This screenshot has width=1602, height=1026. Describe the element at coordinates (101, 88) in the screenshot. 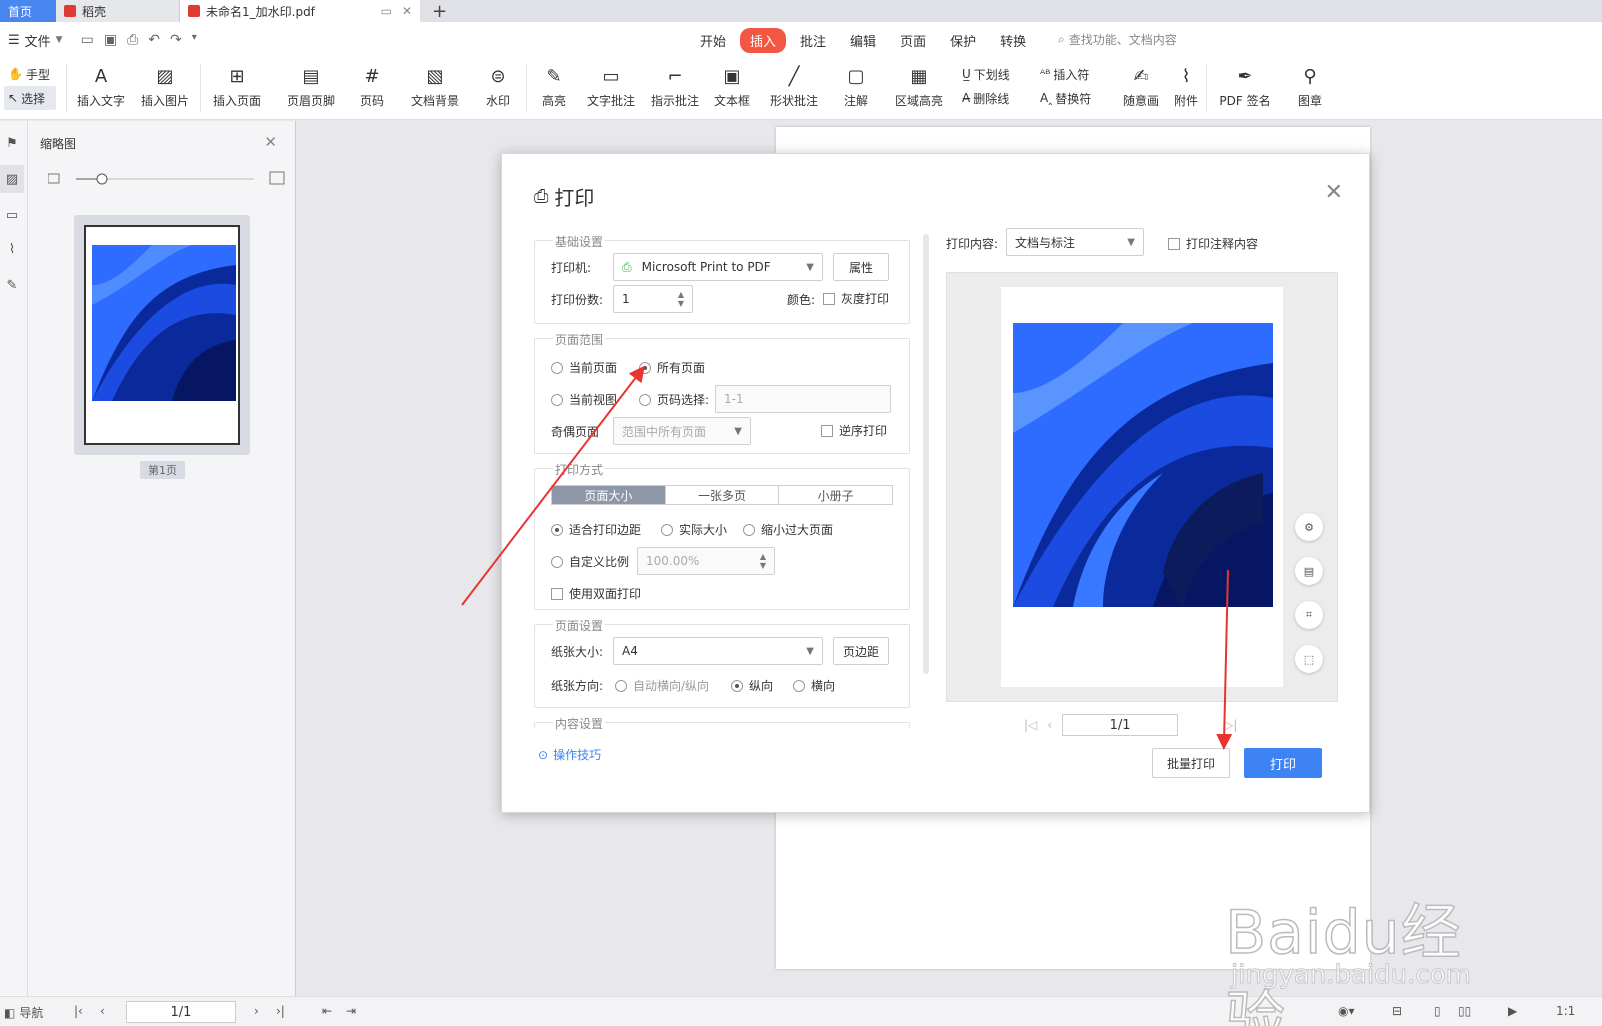

I see `insert-text-button: A 插入文字` at that location.